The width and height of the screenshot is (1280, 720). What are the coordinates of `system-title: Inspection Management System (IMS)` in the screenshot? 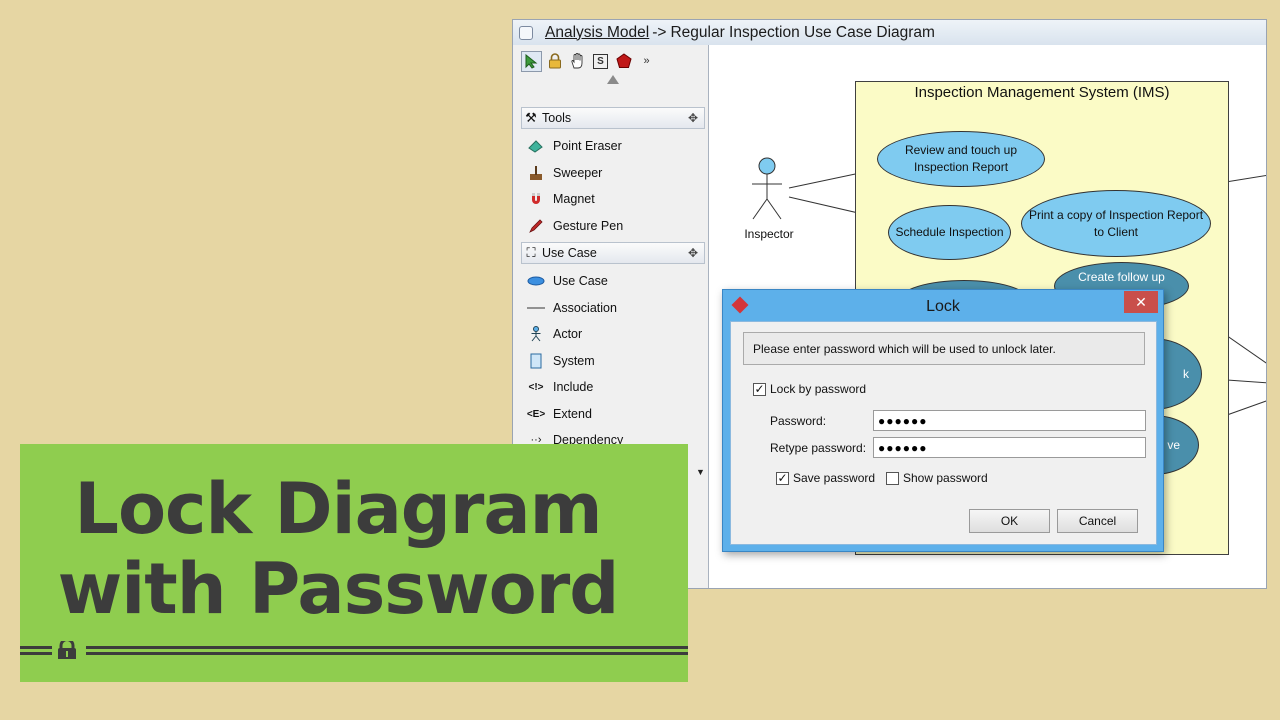 It's located at (1042, 92).